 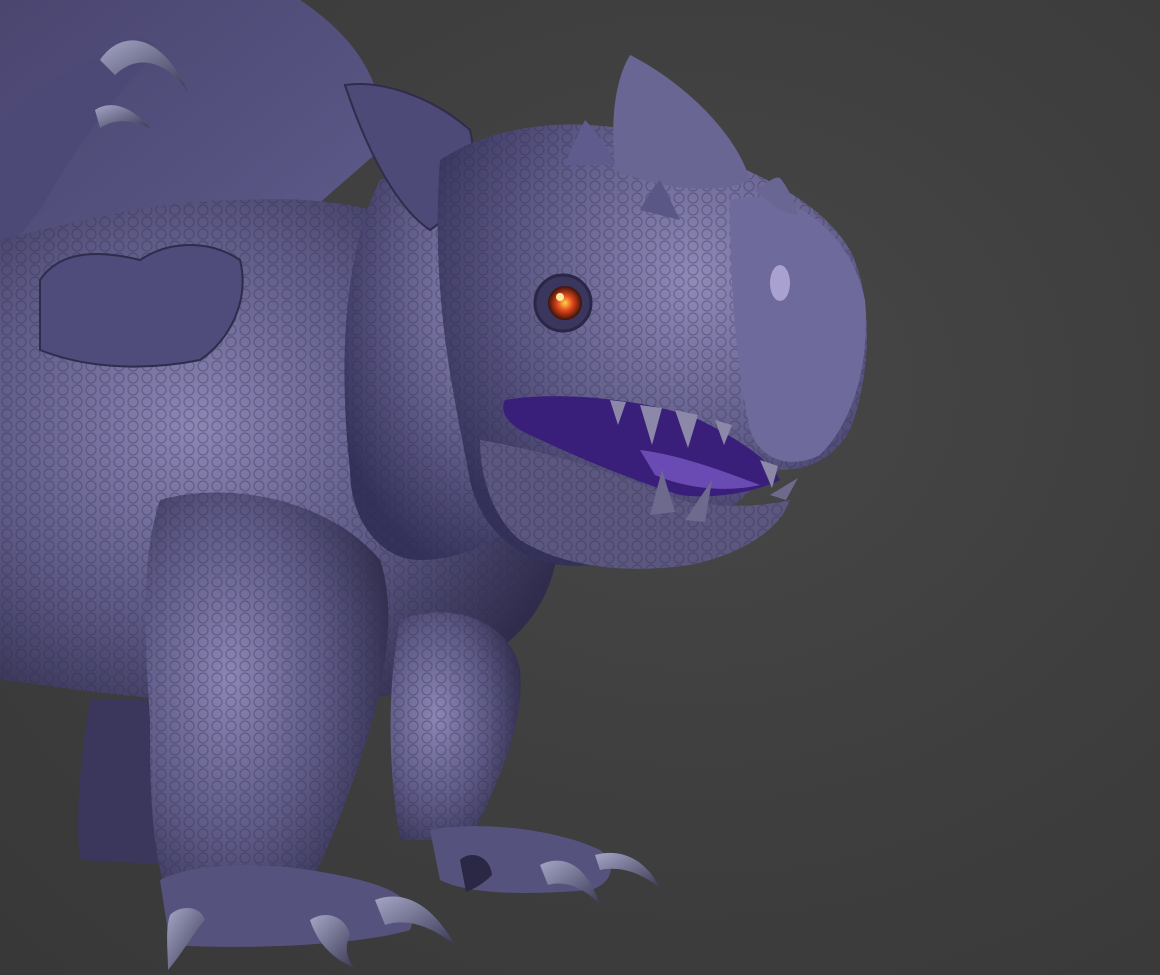 I want to click on back-plates, so click(x=141, y=306).